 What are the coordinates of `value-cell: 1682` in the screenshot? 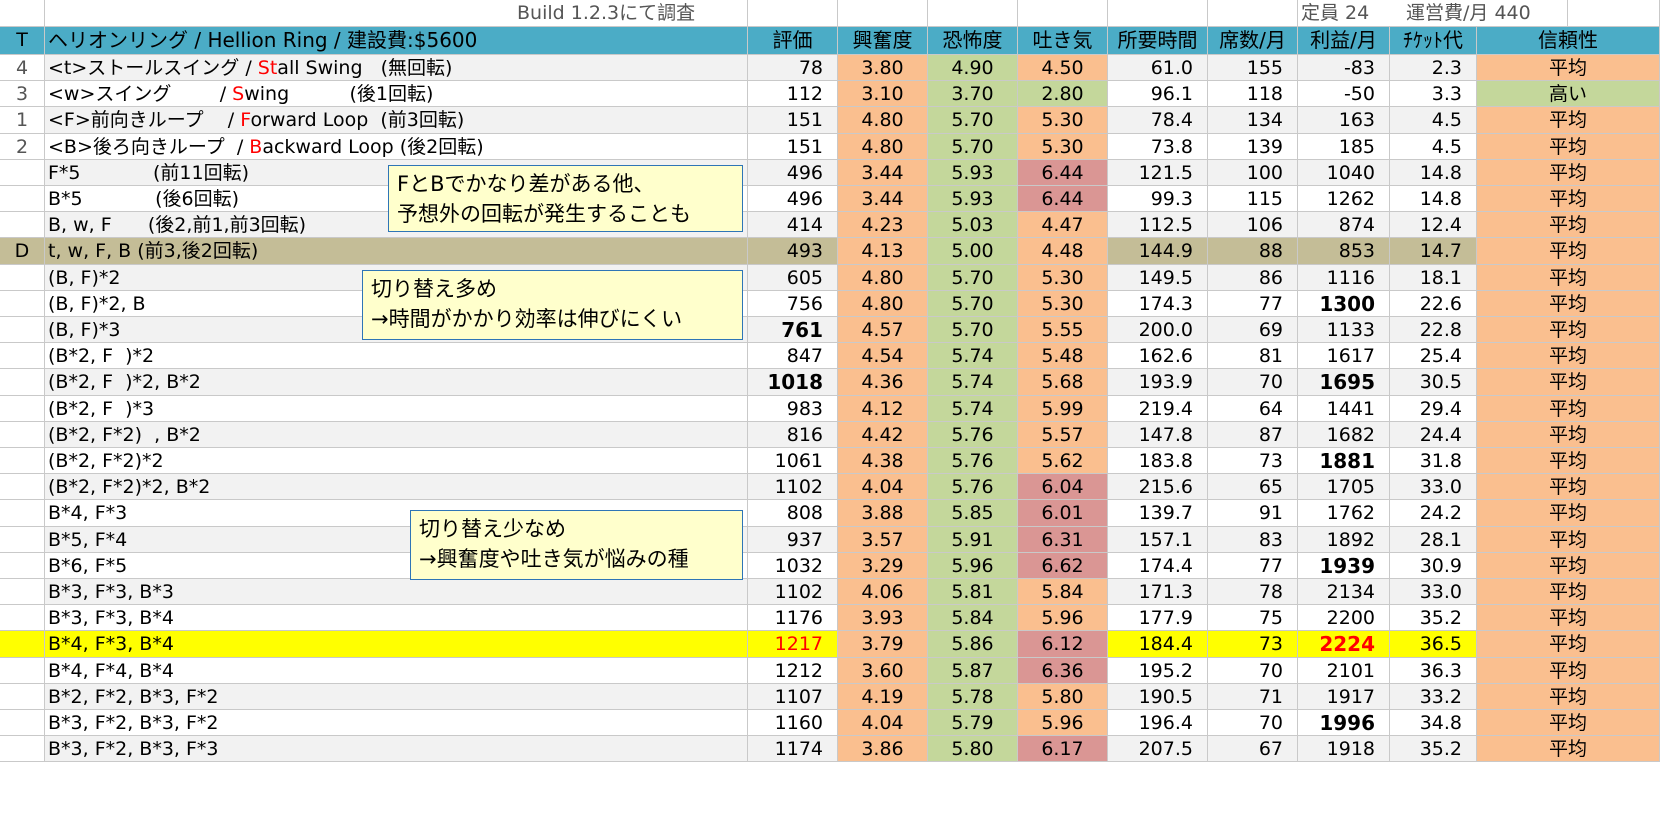 It's located at (1344, 435).